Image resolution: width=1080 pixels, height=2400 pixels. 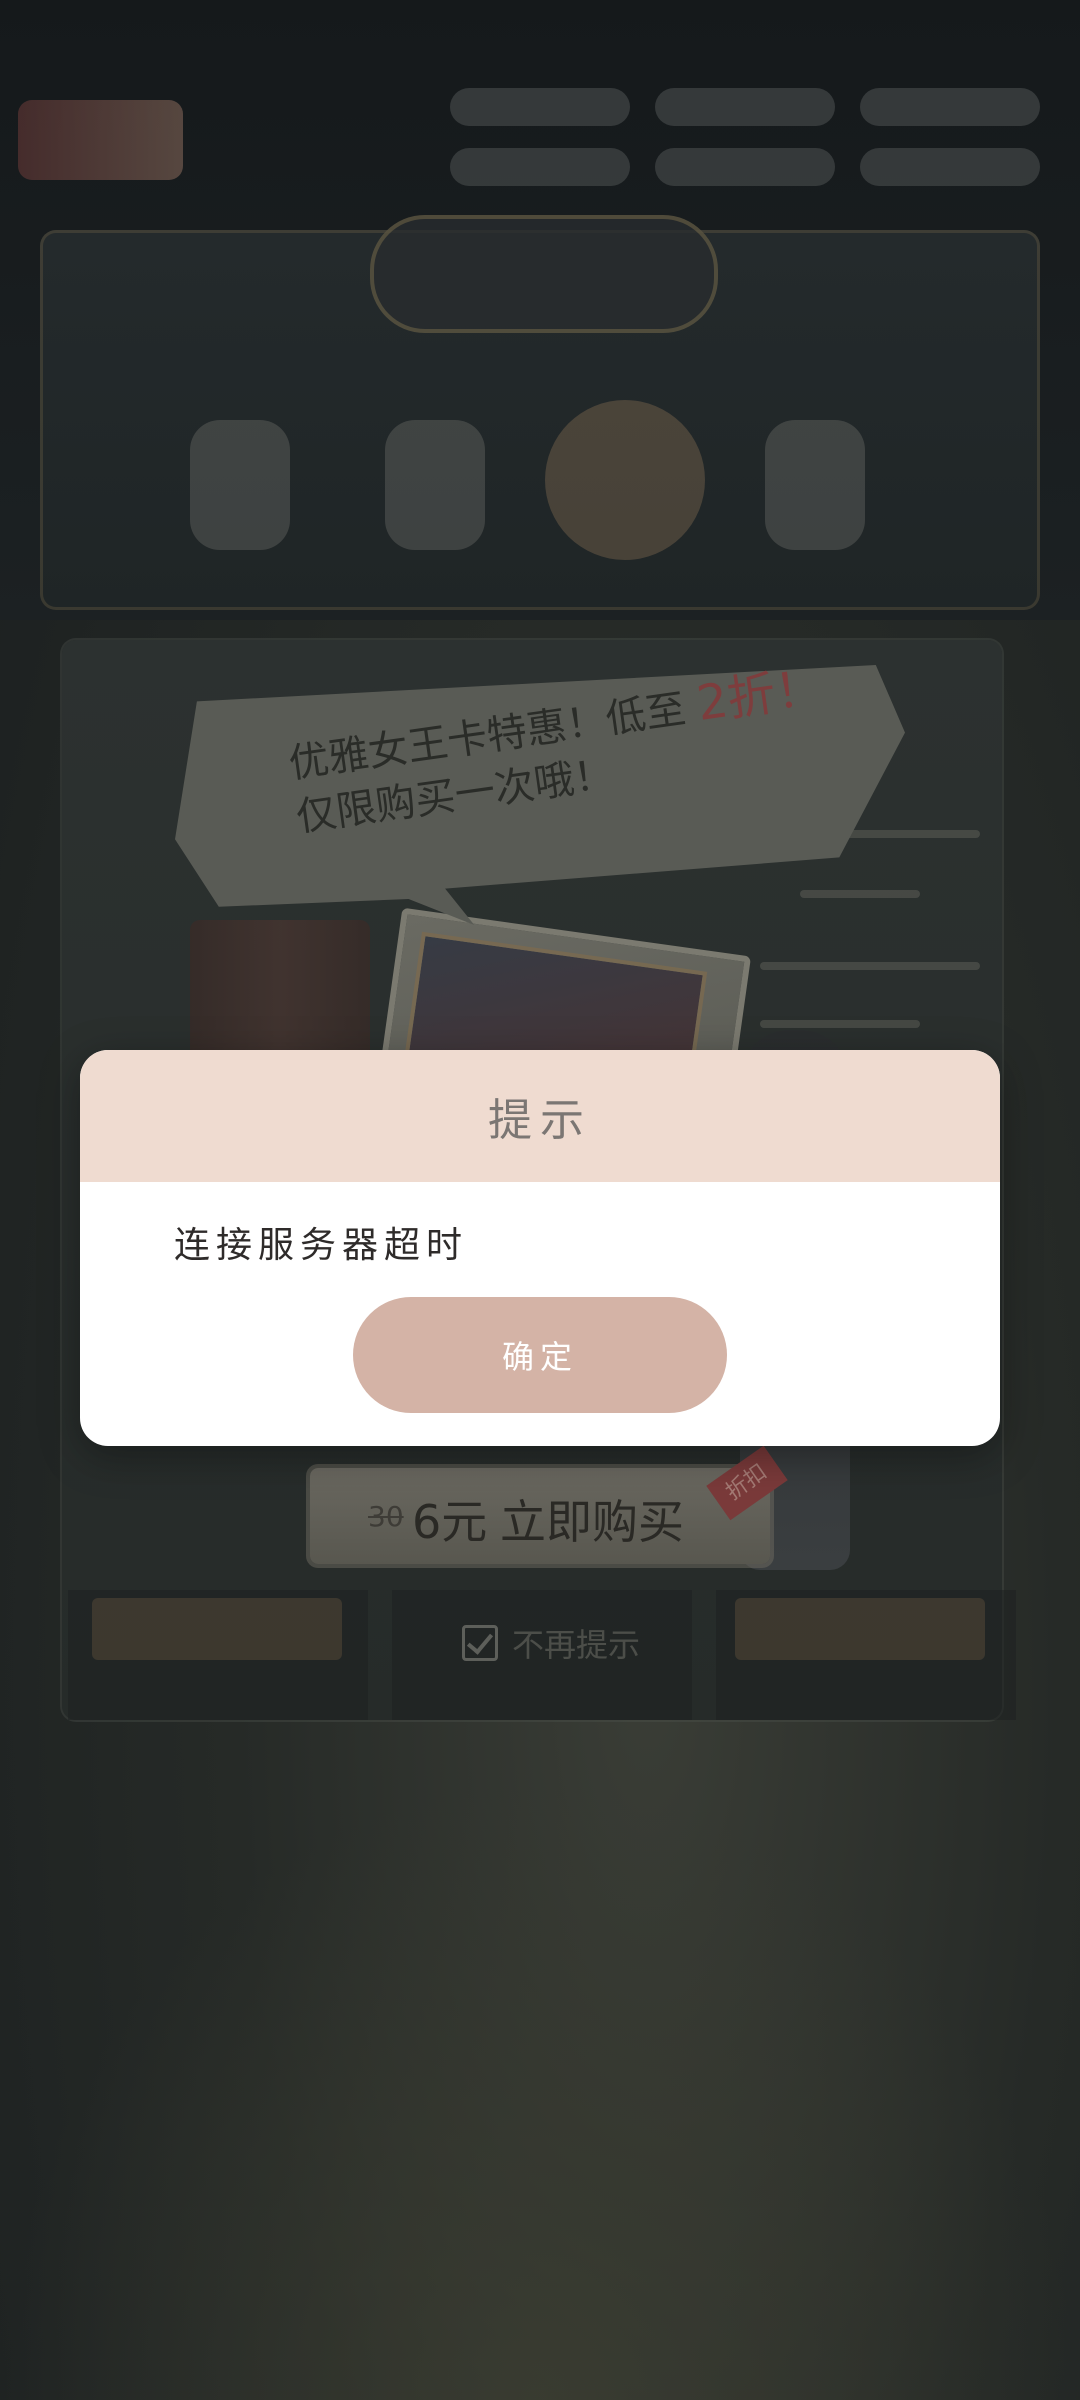 What do you see at coordinates (625, 480) in the screenshot?
I see `reward-slot-featured` at bounding box center [625, 480].